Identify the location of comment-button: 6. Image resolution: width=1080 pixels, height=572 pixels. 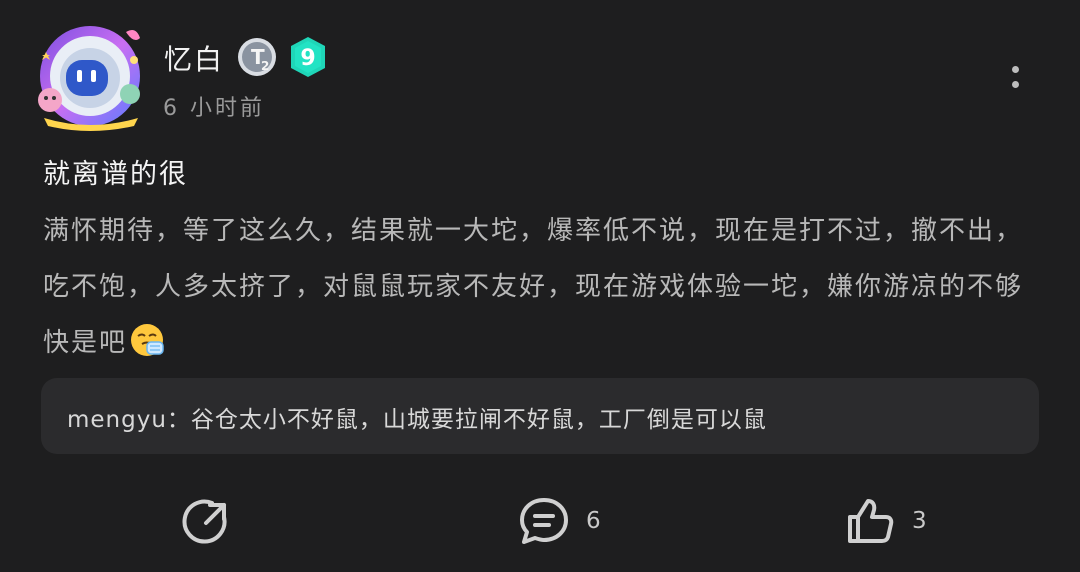
(559, 521).